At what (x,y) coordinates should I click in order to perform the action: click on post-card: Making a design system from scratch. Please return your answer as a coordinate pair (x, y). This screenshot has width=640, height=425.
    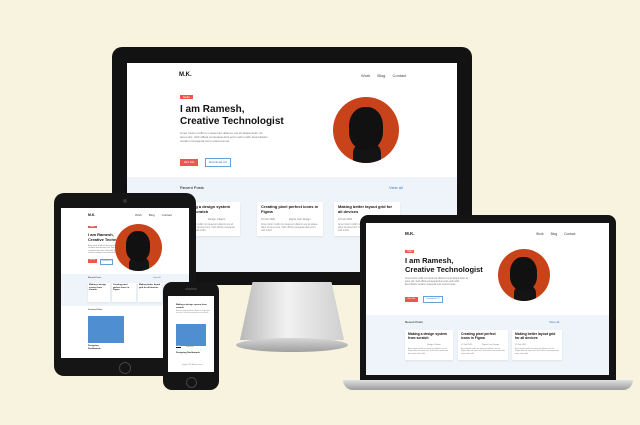
    Looking at the image, I should click on (99, 292).